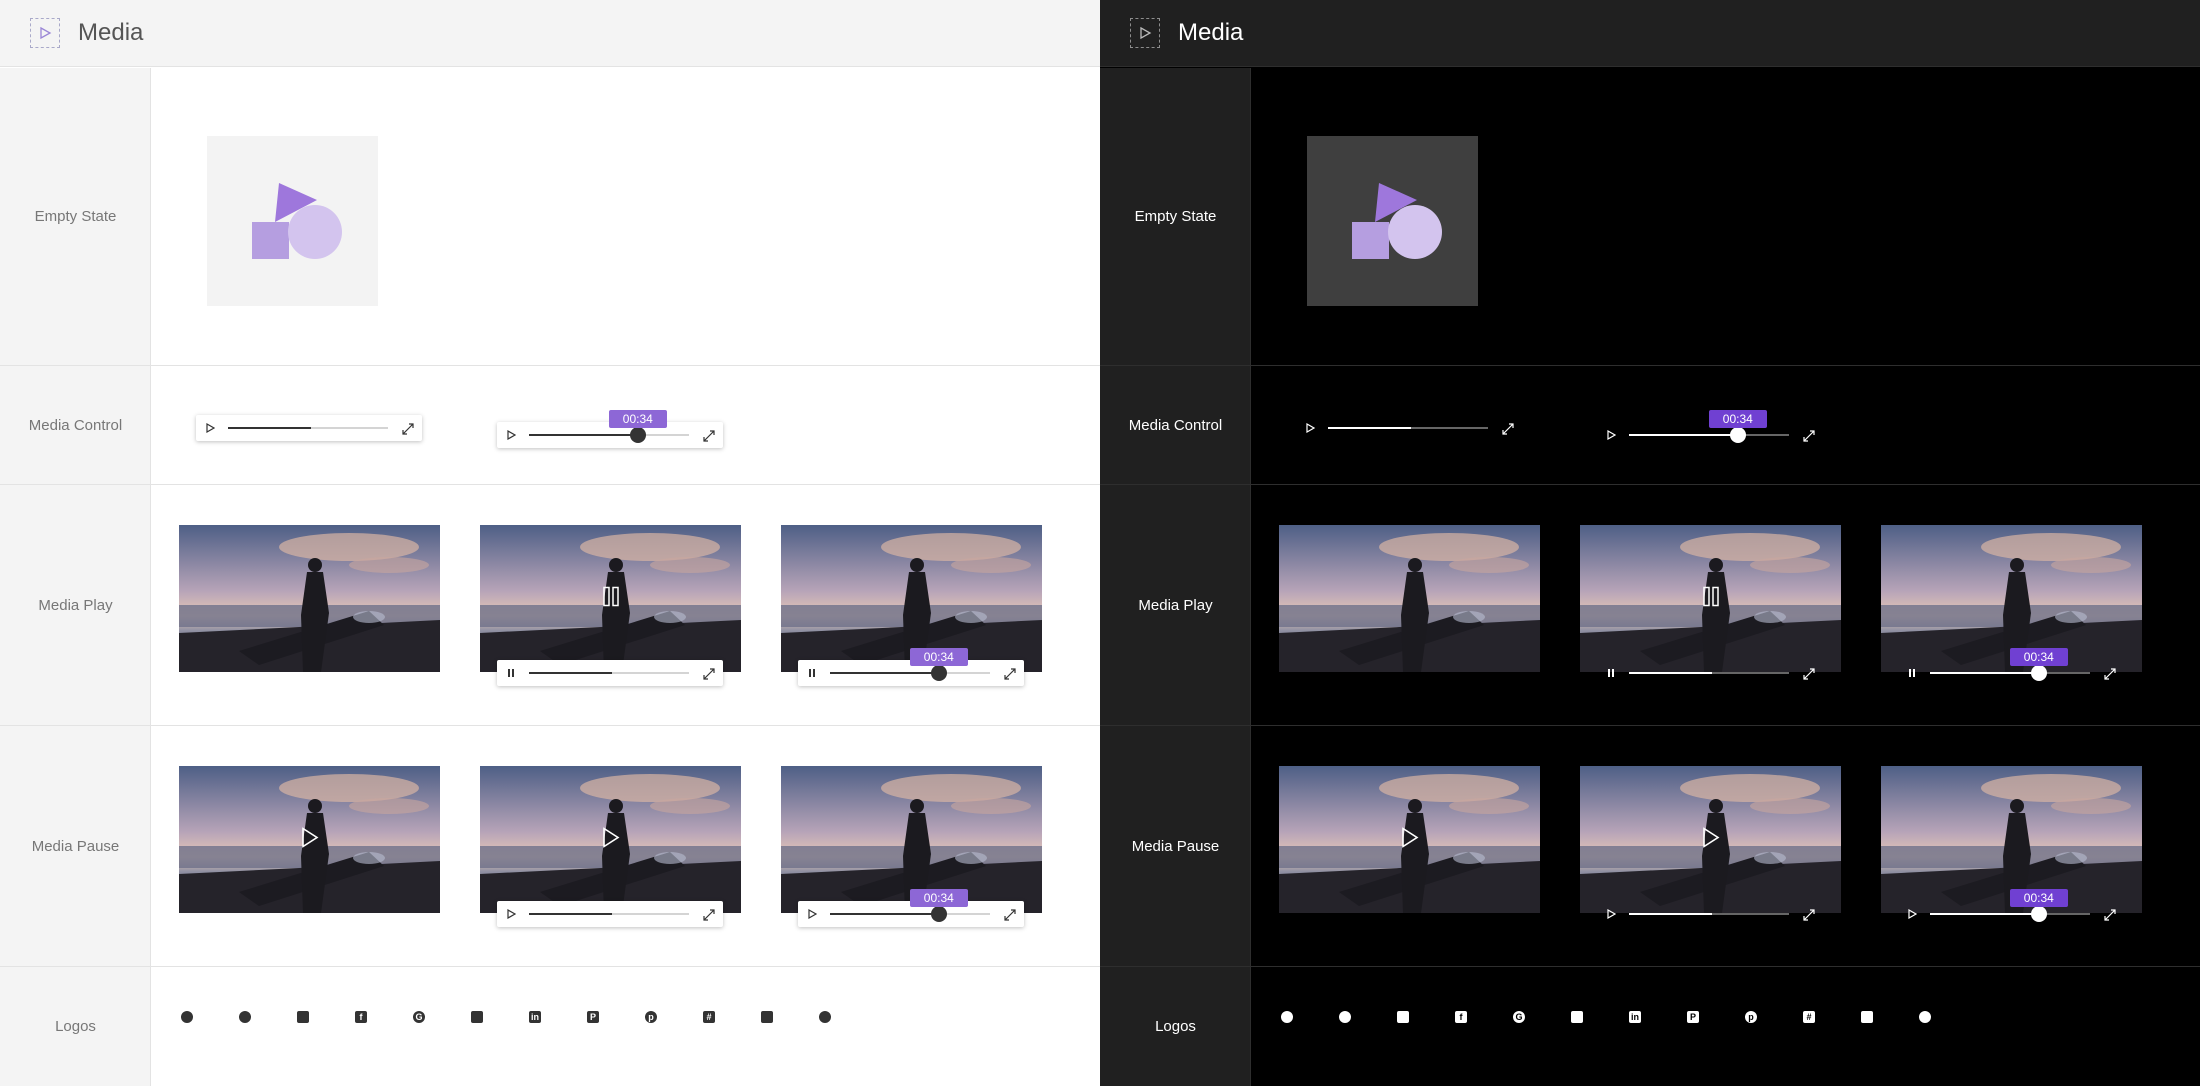 The width and height of the screenshot is (2200, 1086). Describe the element at coordinates (1392, 221) in the screenshot. I see `empty-state-placeholder` at that location.